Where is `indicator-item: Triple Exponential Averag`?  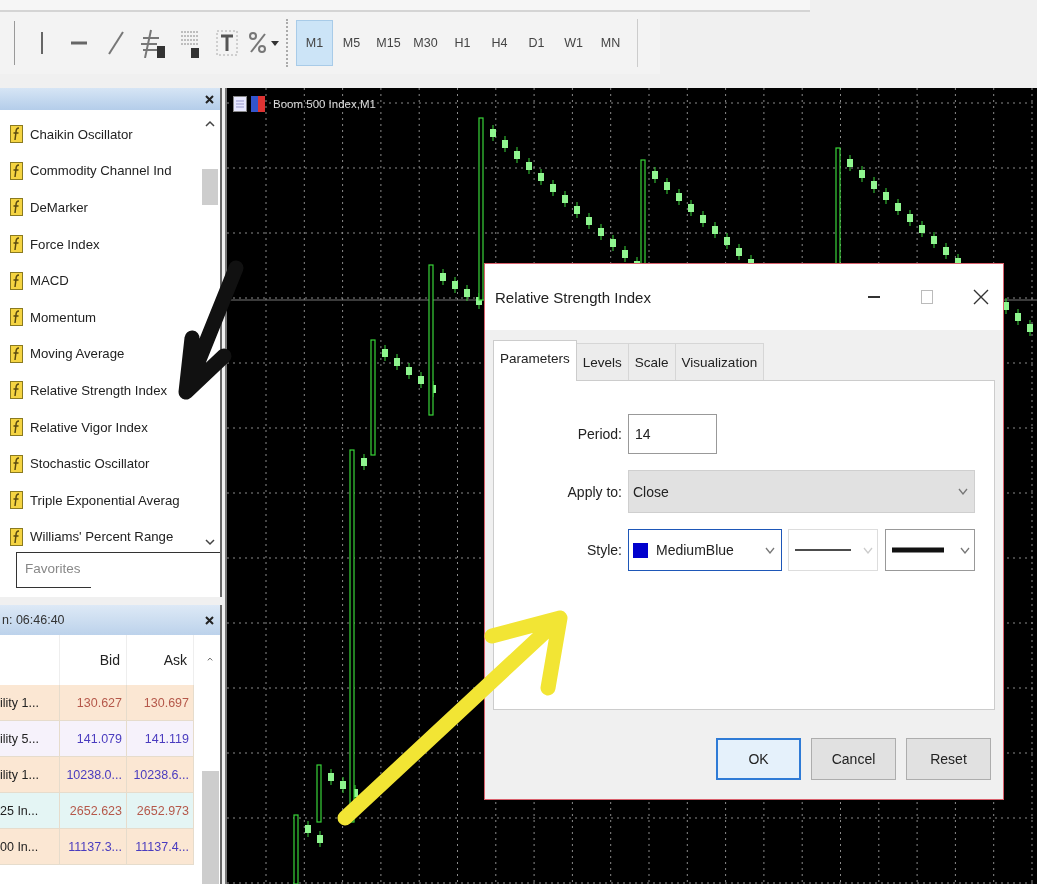 indicator-item: Triple Exponential Averag is located at coordinates (100, 500).